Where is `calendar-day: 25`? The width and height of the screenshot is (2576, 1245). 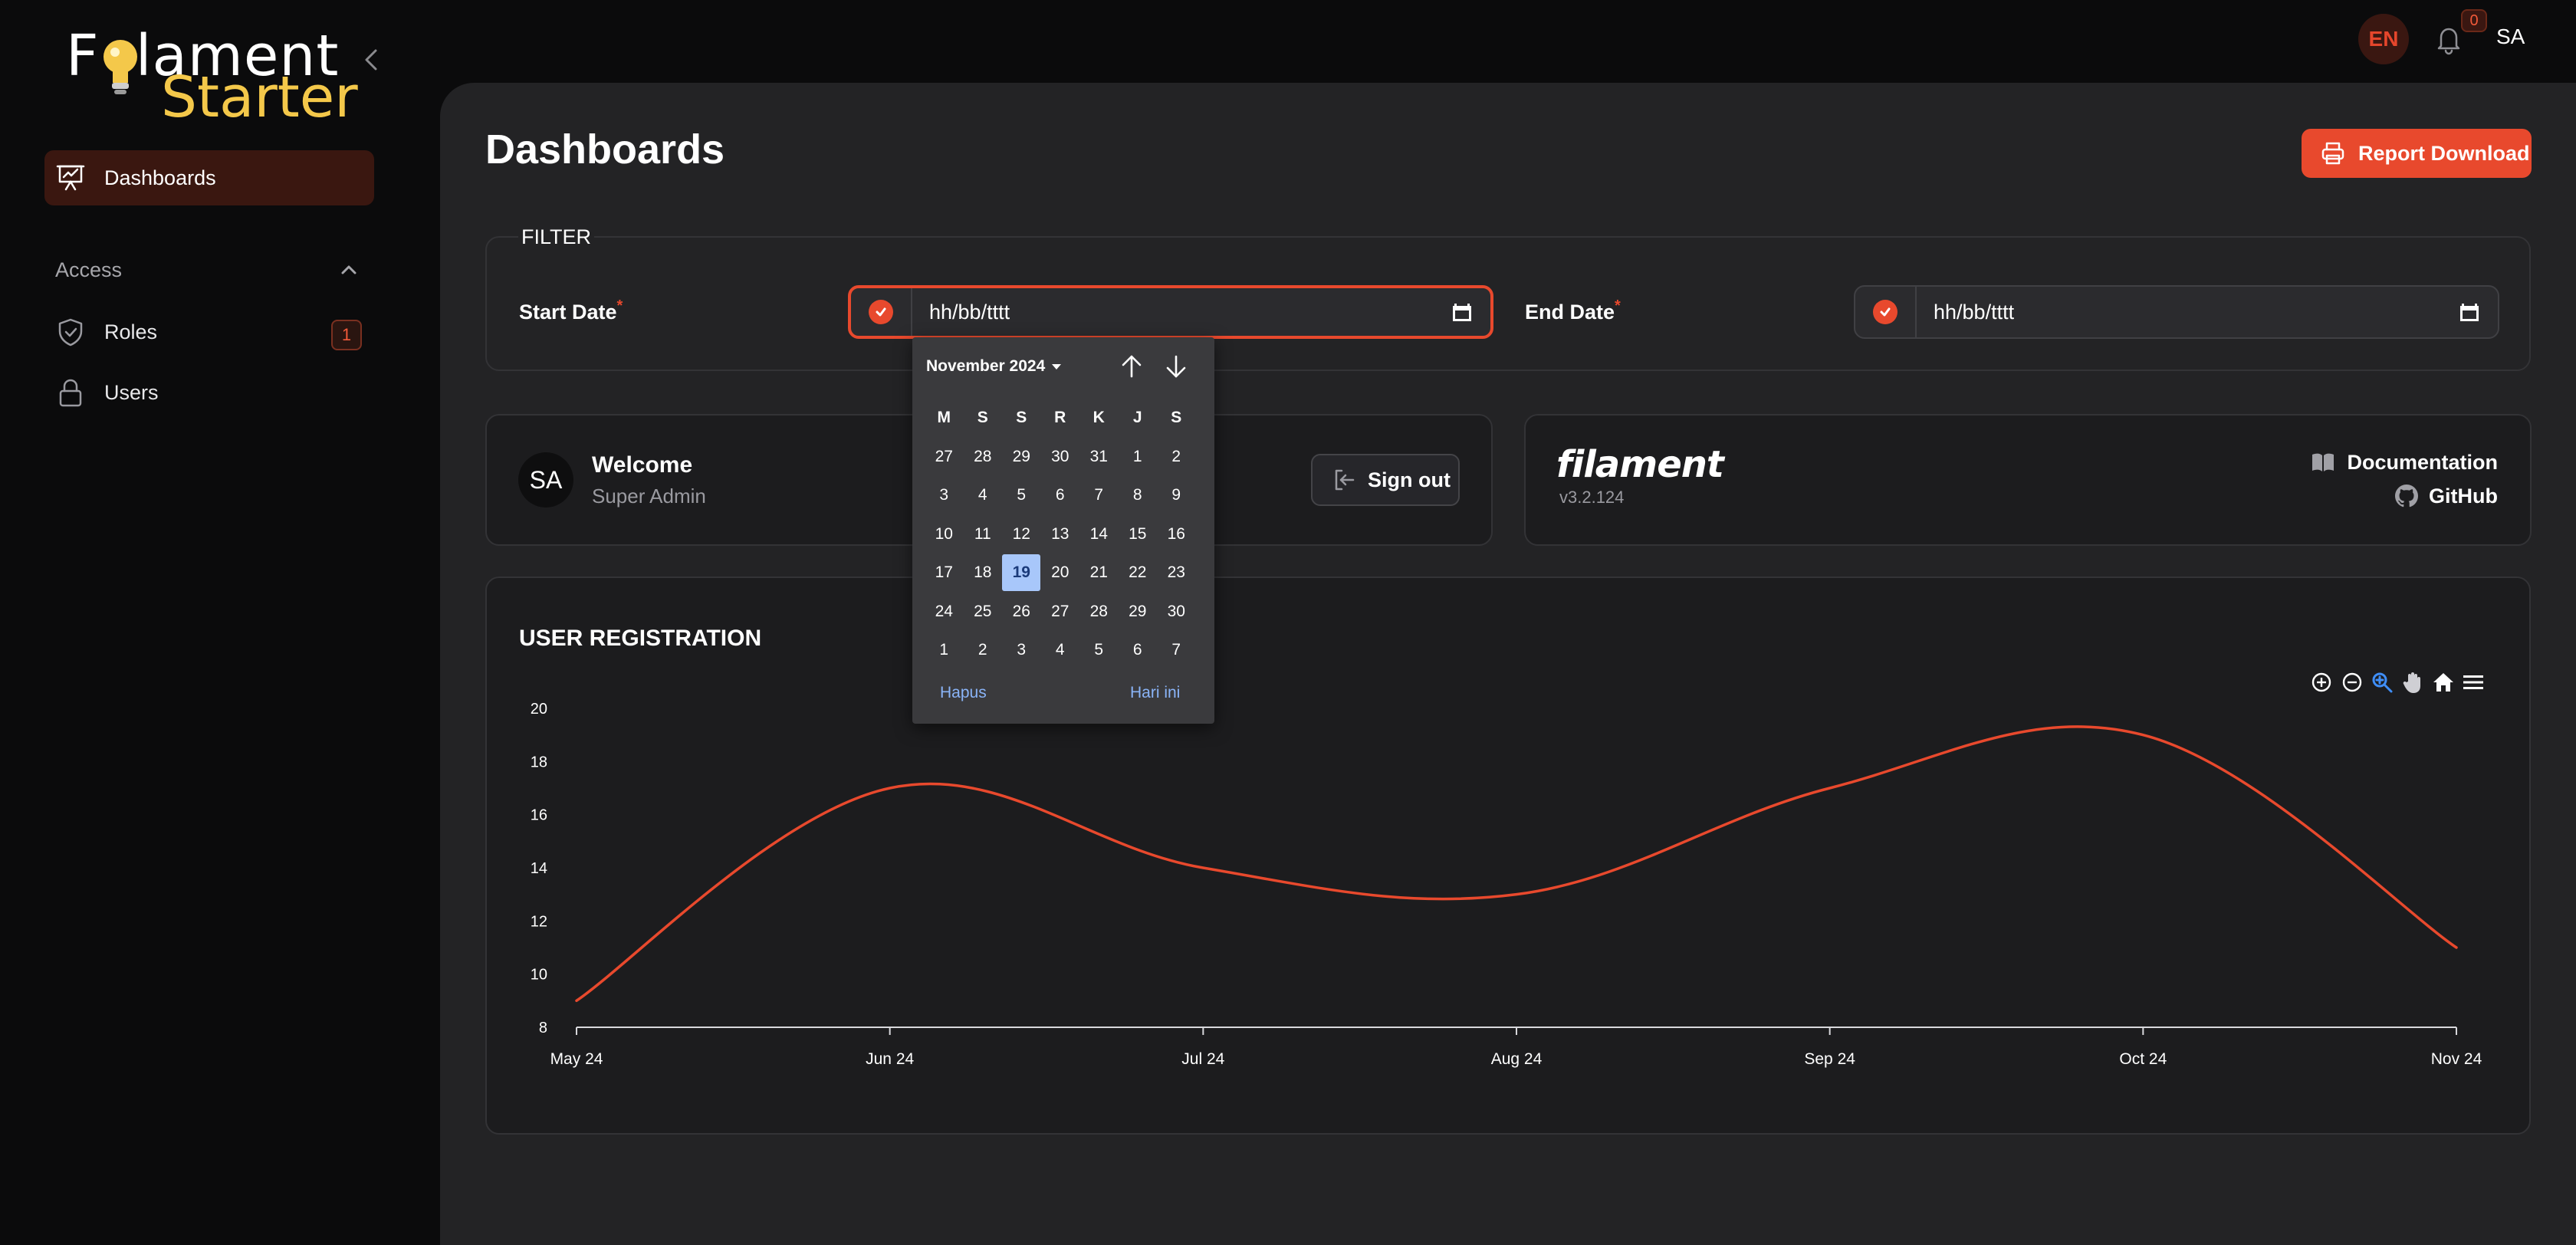 calendar-day: 25 is located at coordinates (984, 612).